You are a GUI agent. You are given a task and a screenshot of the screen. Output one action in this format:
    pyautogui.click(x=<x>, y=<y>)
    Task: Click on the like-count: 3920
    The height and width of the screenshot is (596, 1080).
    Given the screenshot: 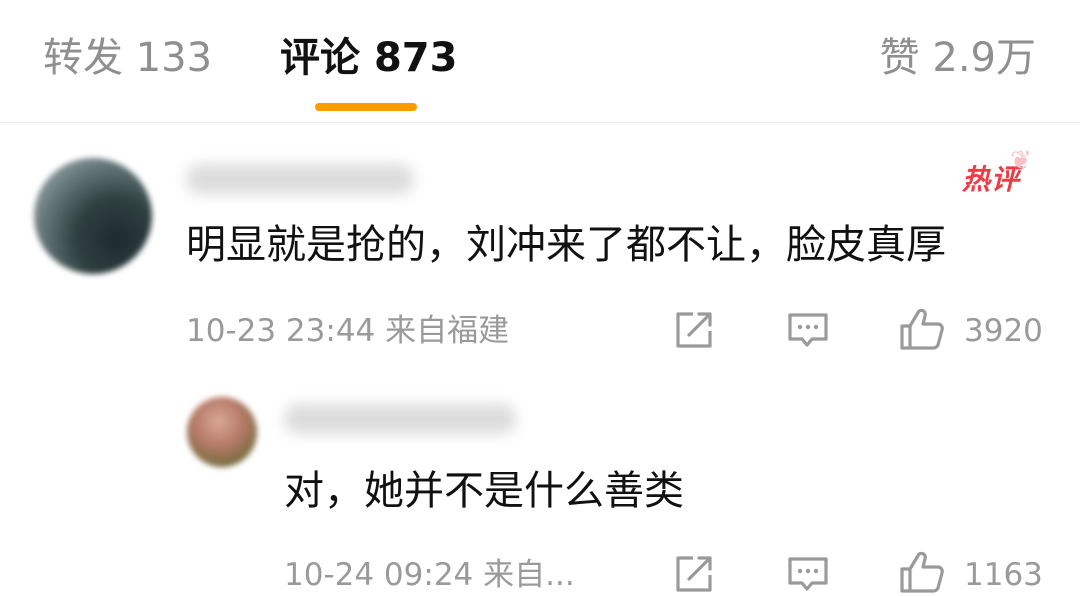 What is the action you would take?
    pyautogui.click(x=1003, y=331)
    